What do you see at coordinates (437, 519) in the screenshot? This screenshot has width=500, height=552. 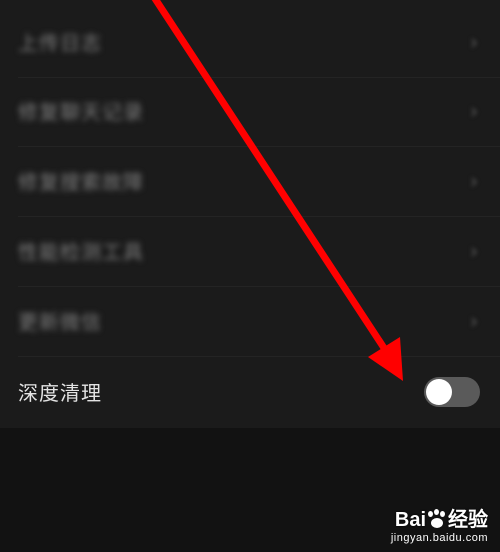 I see `baidu-paw-icon` at bounding box center [437, 519].